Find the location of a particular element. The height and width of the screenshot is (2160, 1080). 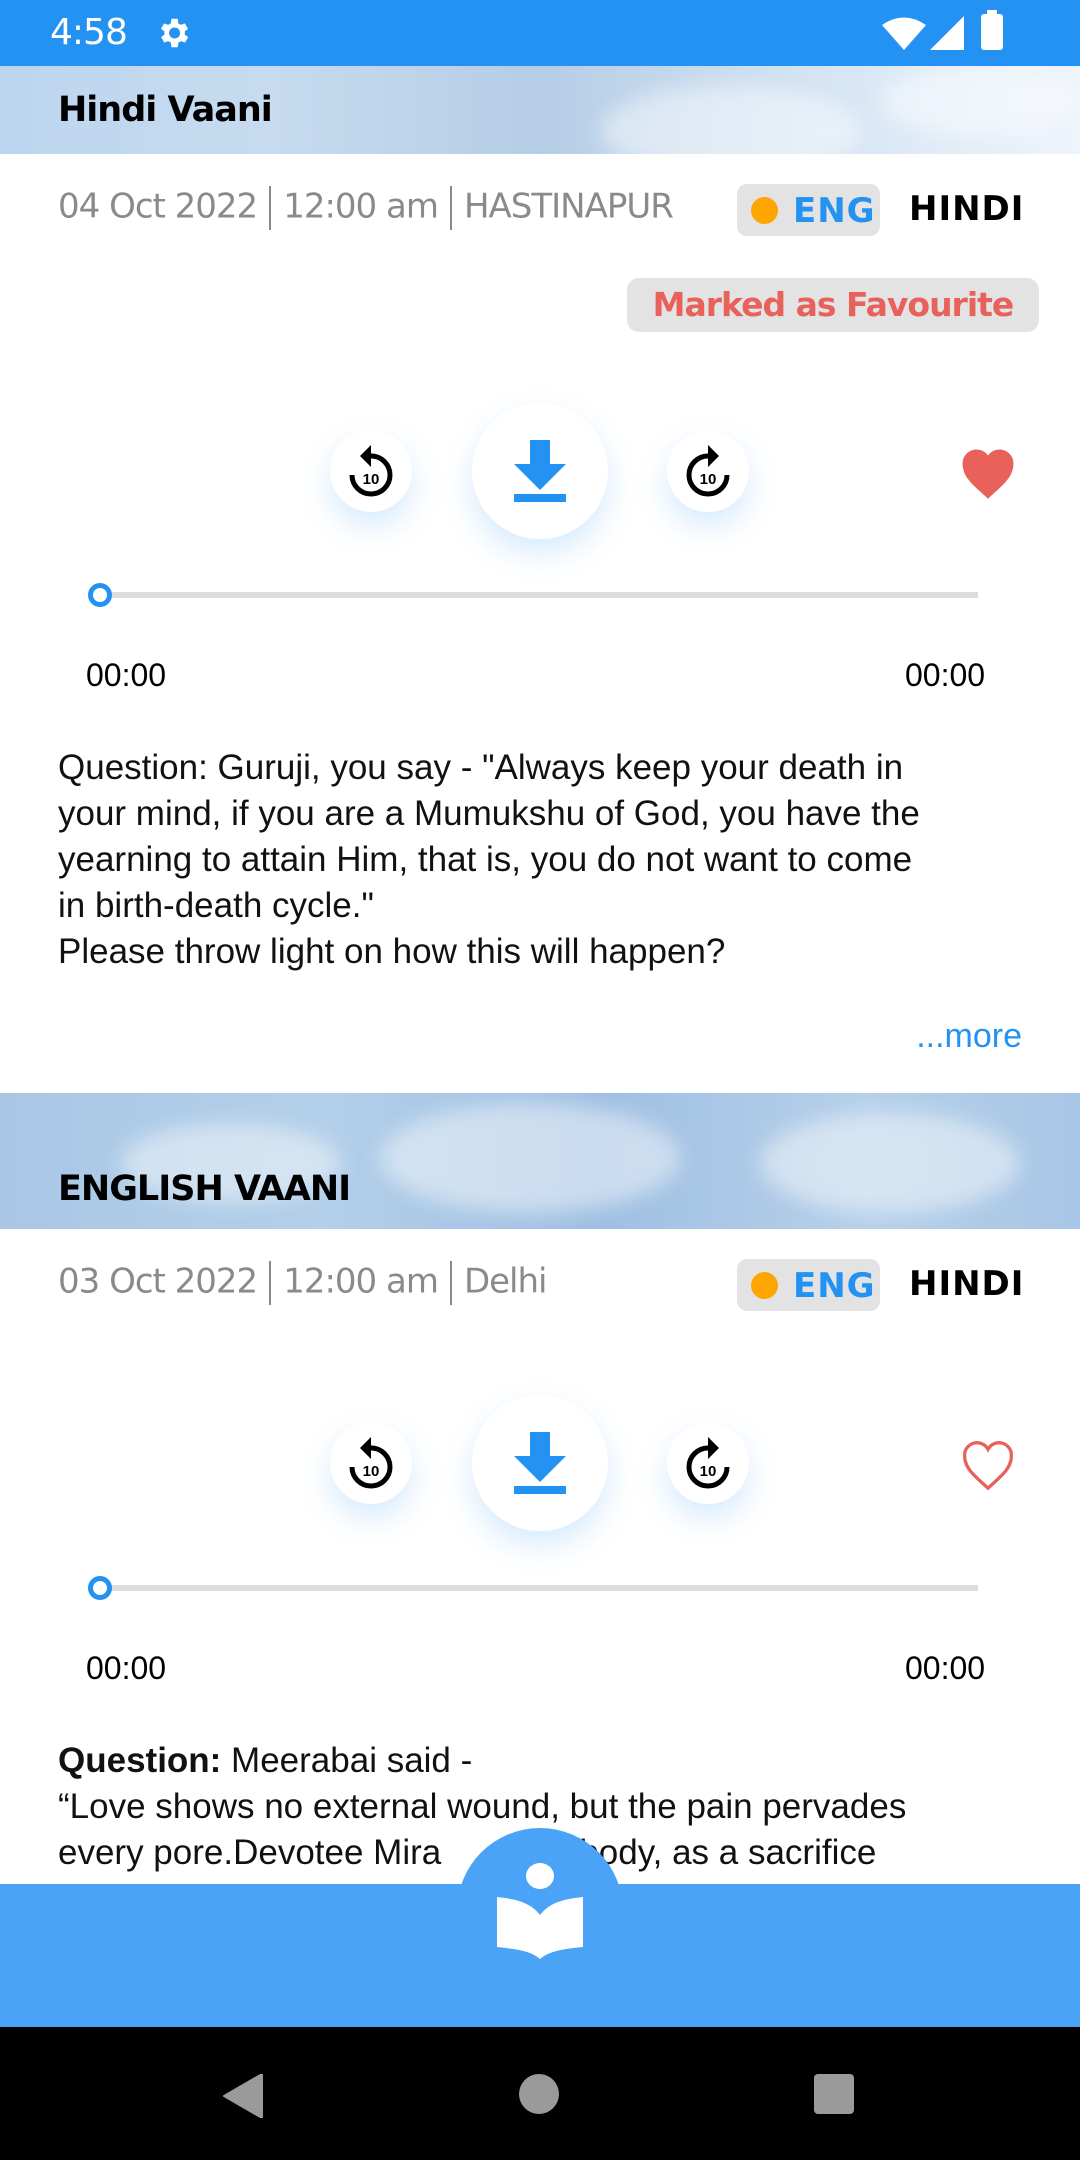

meta-line: 04 Oct 2022 12:00 am HASTINAPUR is located at coordinates (366, 208).